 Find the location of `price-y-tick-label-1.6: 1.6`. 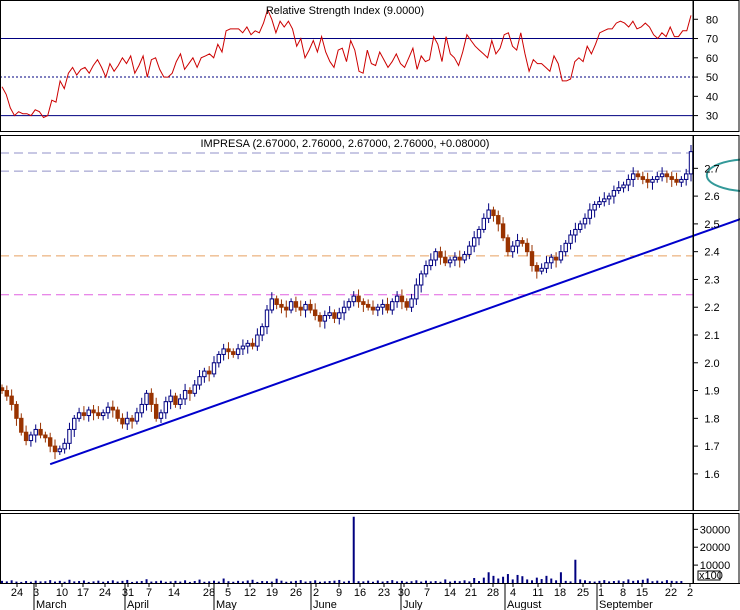

price-y-tick-label-1.6: 1.6 is located at coordinates (711, 475).